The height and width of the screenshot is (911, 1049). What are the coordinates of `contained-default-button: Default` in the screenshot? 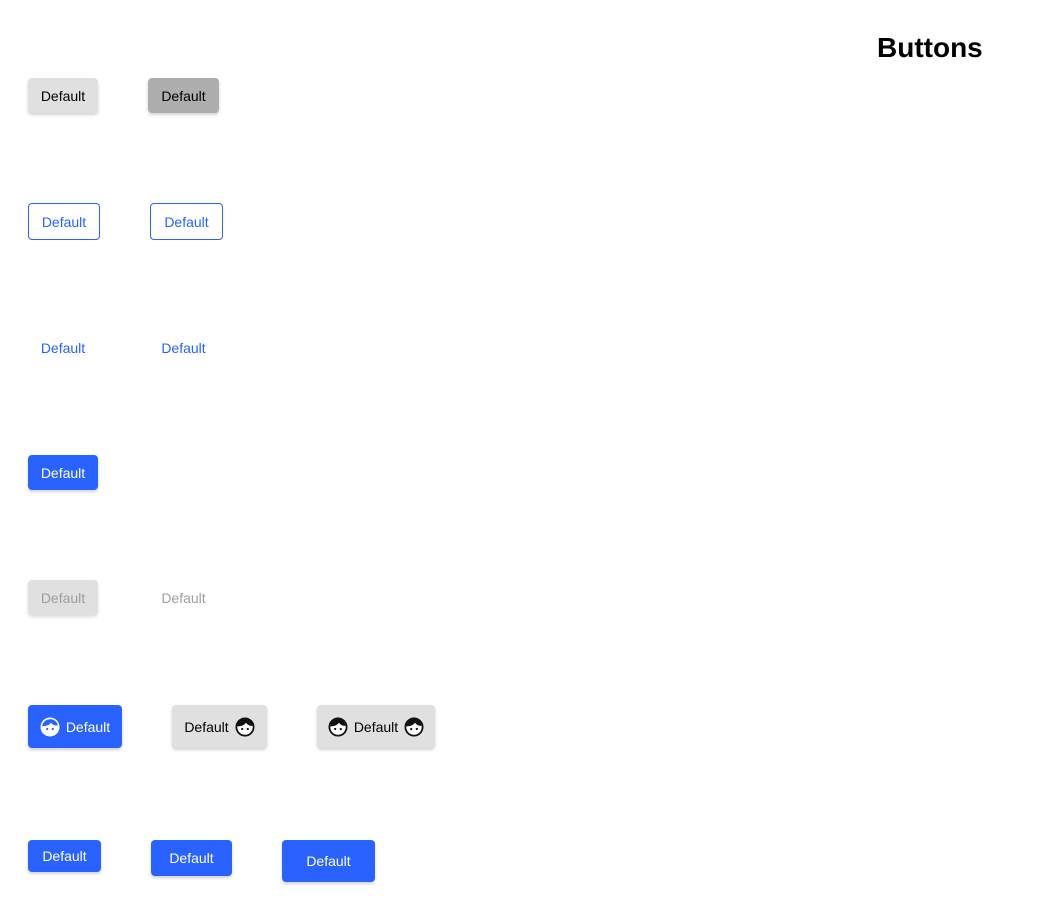 It's located at (63, 95).